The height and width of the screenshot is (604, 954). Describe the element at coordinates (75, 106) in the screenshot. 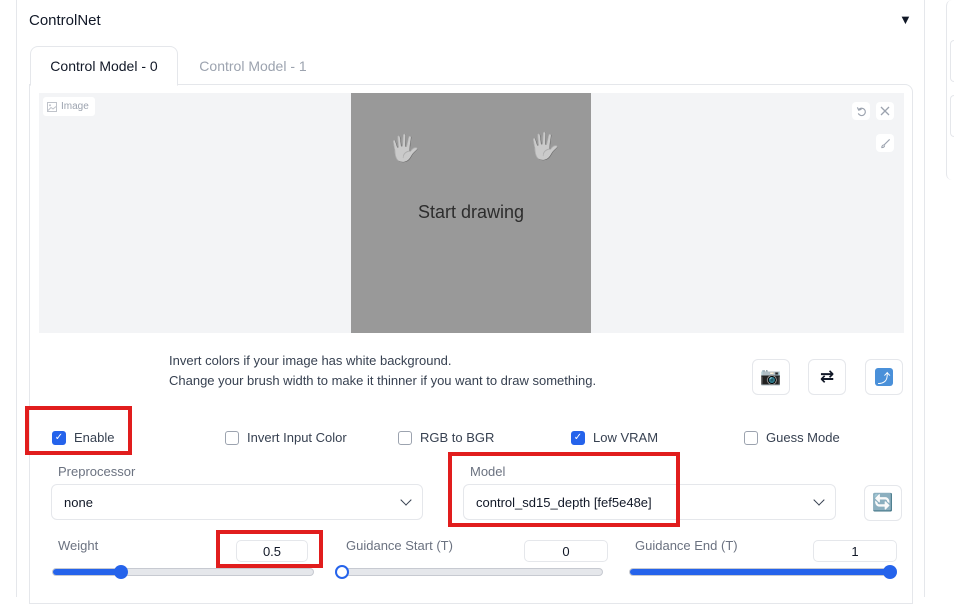

I see `image-label-text: Image` at that location.